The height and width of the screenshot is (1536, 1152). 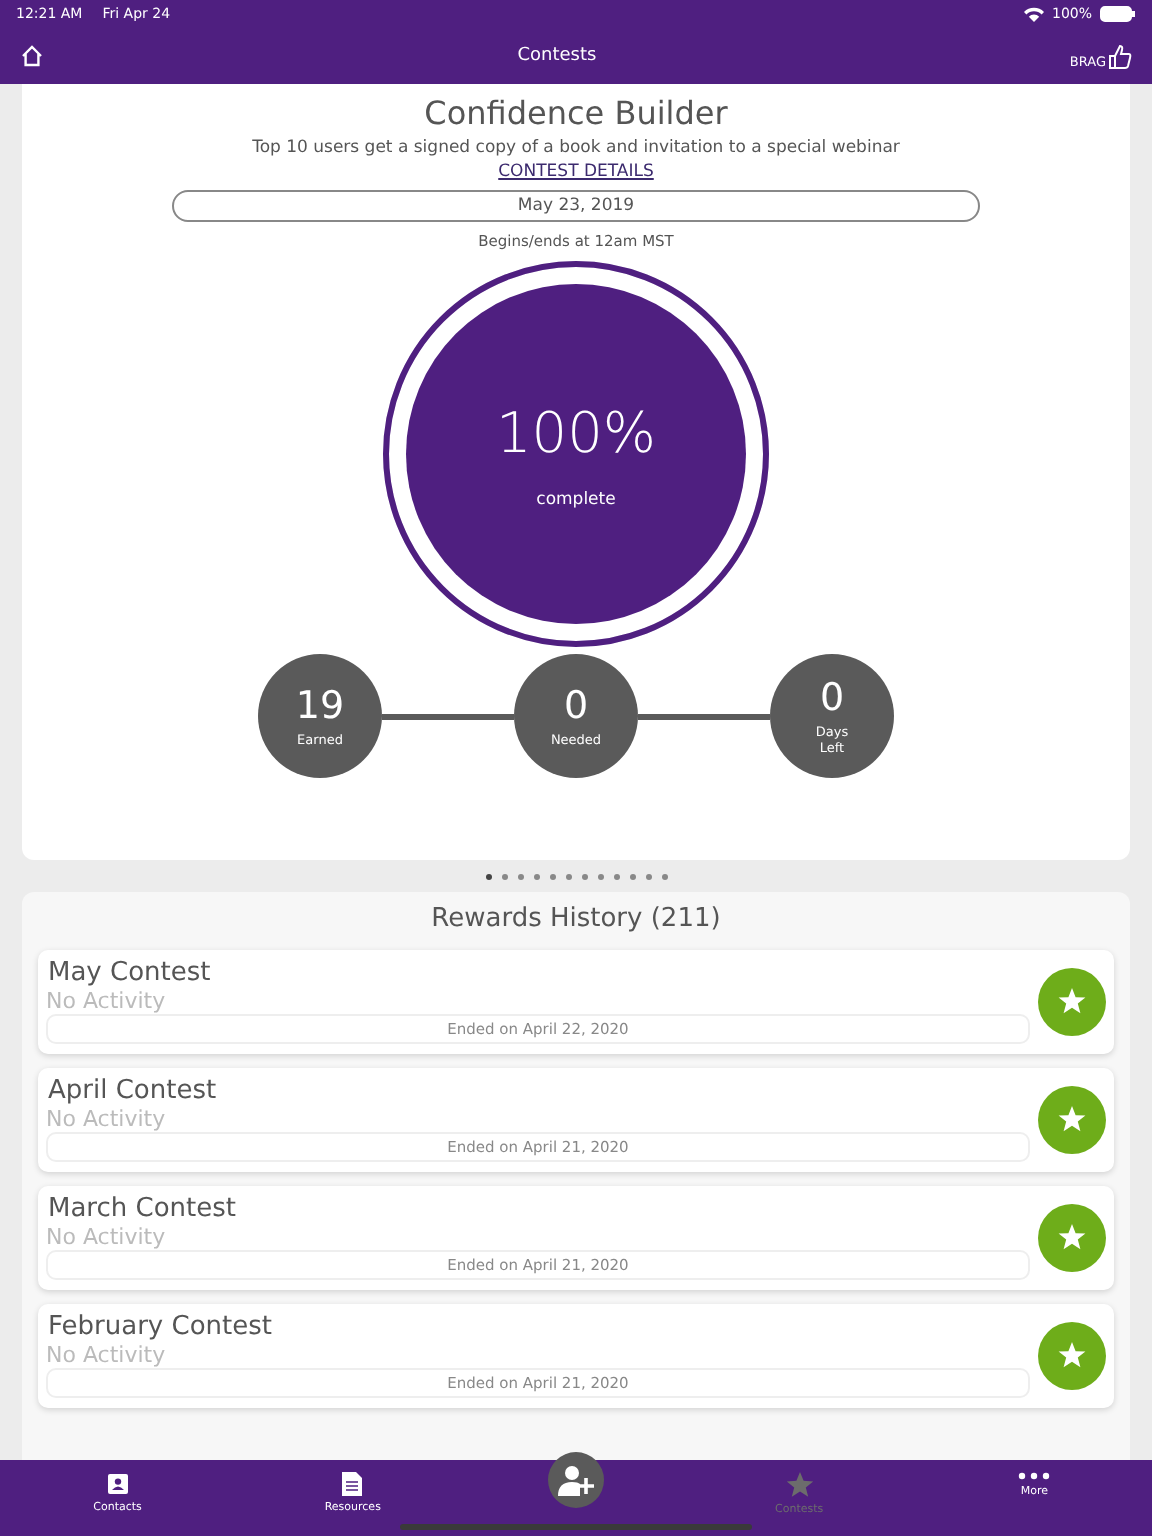 I want to click on contest-name: February Contest, so click(x=160, y=1329).